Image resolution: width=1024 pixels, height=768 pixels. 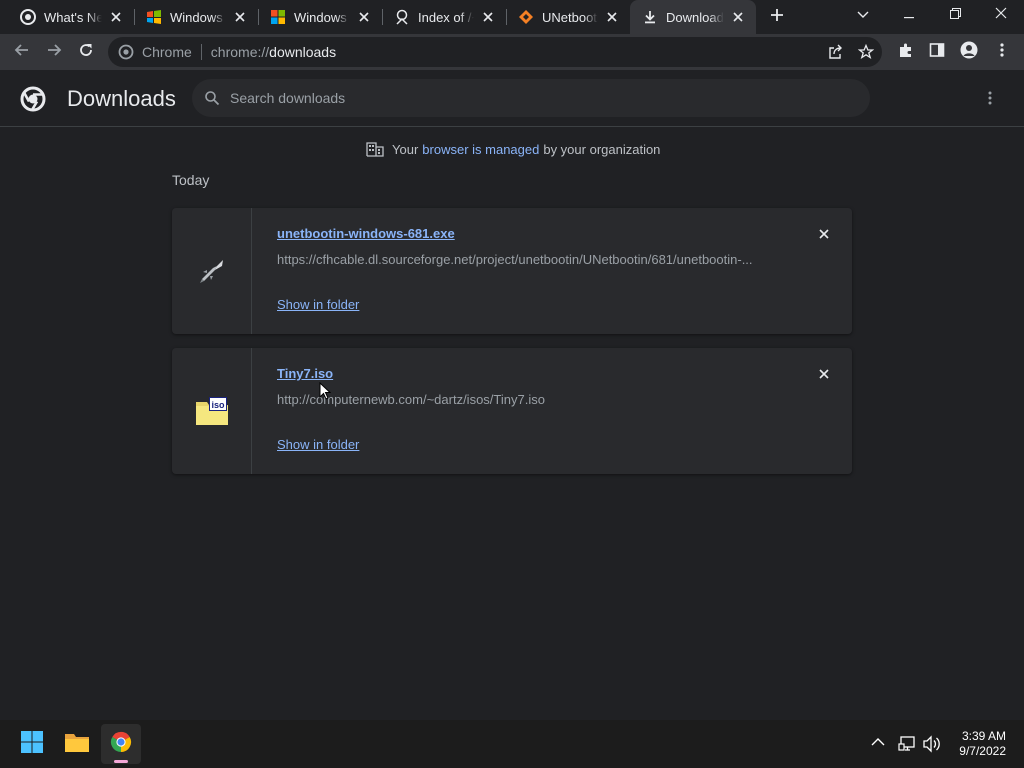 I want to click on iso-file-icon: iso, so click(x=212, y=411).